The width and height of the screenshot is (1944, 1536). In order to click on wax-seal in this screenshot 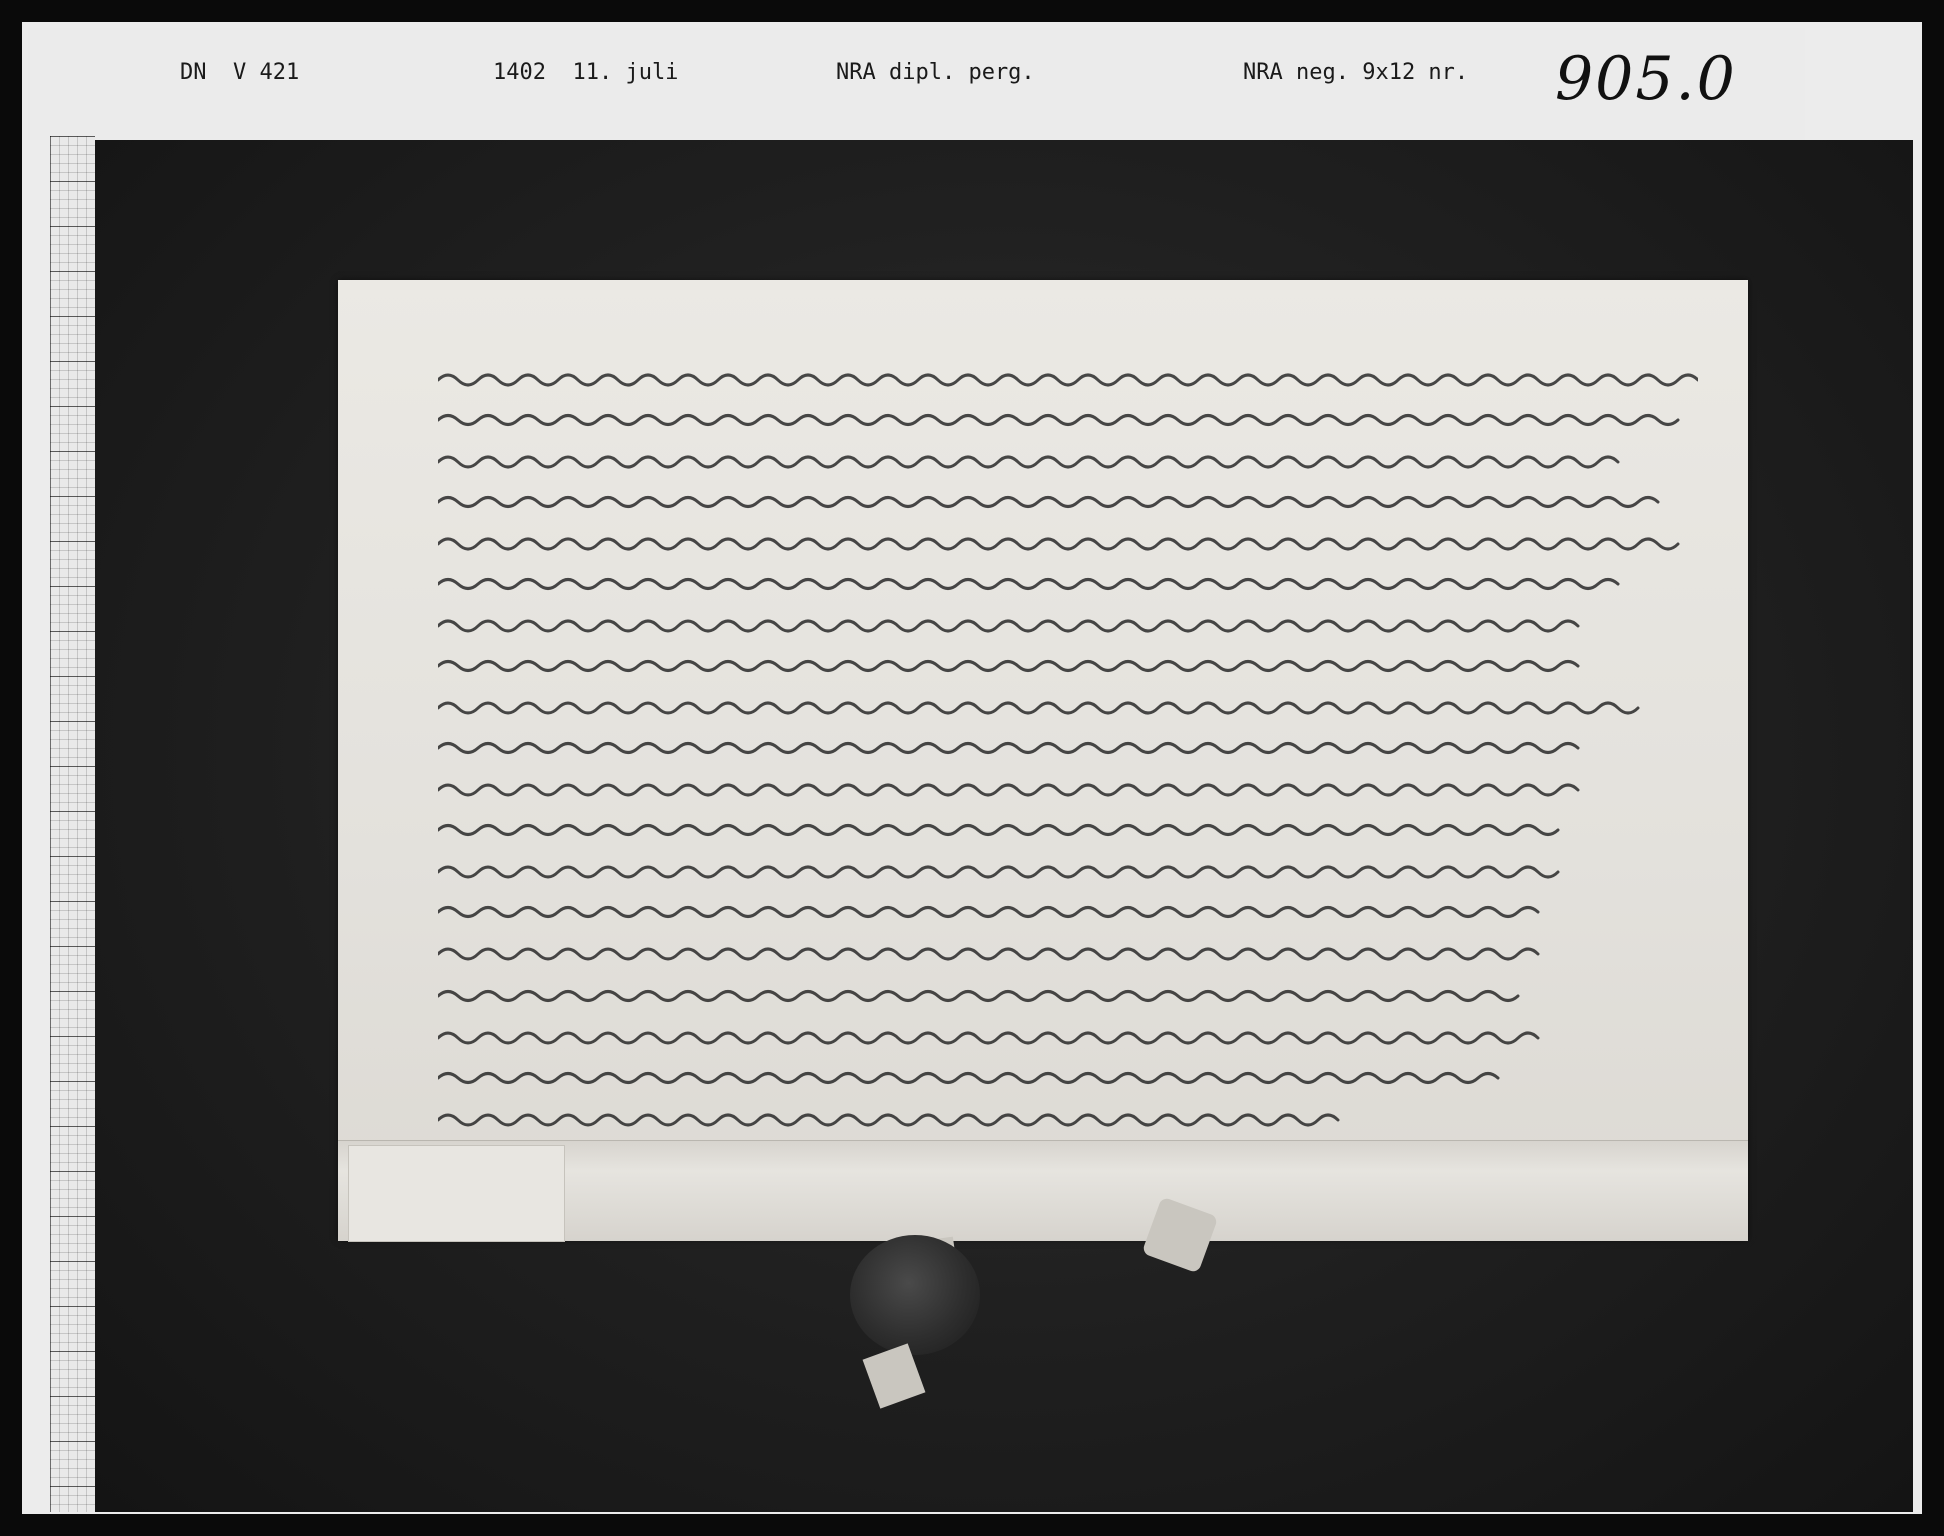, I will do `click(915, 1295)`.